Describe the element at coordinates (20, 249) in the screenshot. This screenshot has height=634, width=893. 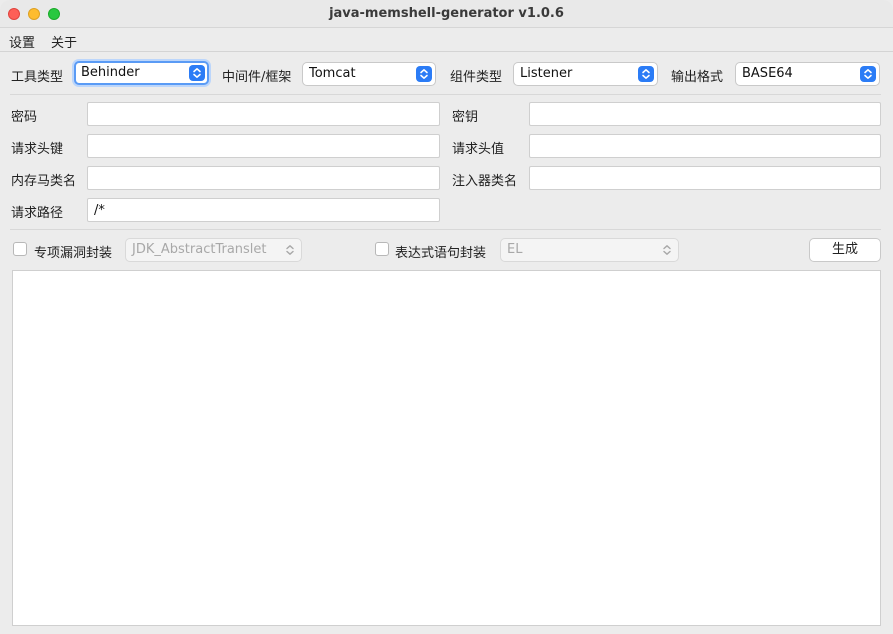
I see `gadget-checkbox` at that location.